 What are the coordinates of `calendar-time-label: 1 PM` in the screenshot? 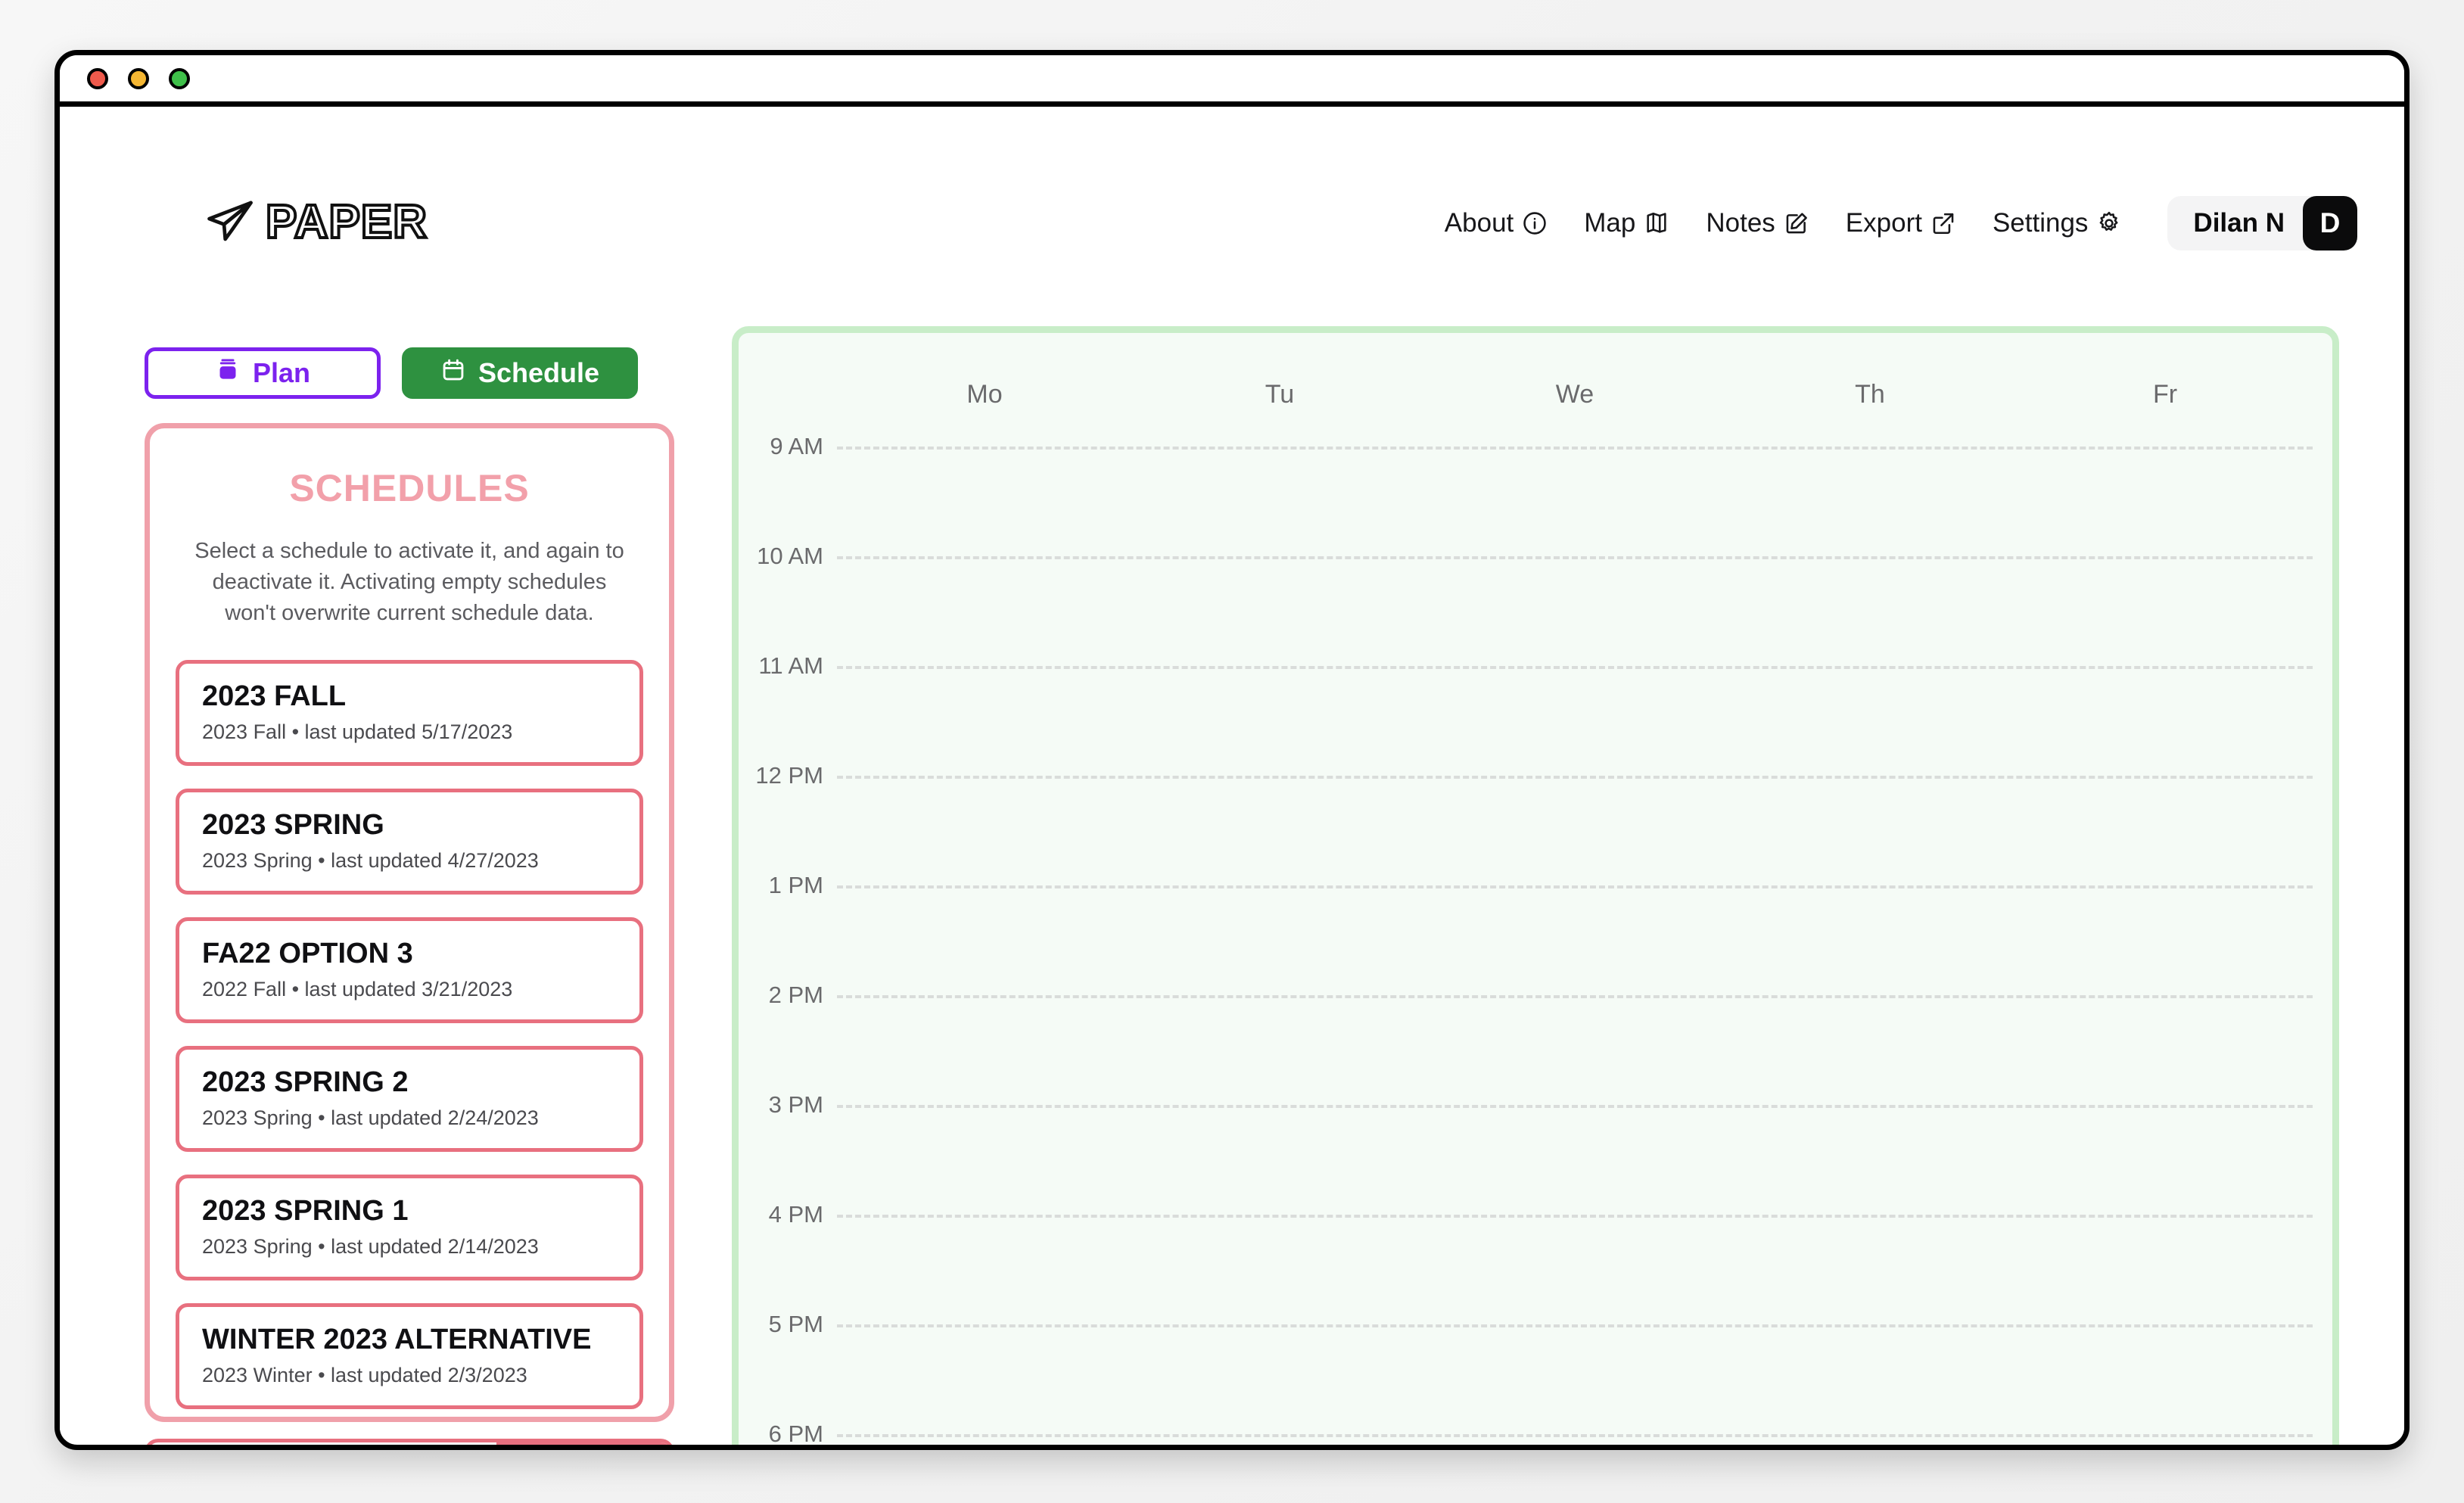 It's located at (795, 885).